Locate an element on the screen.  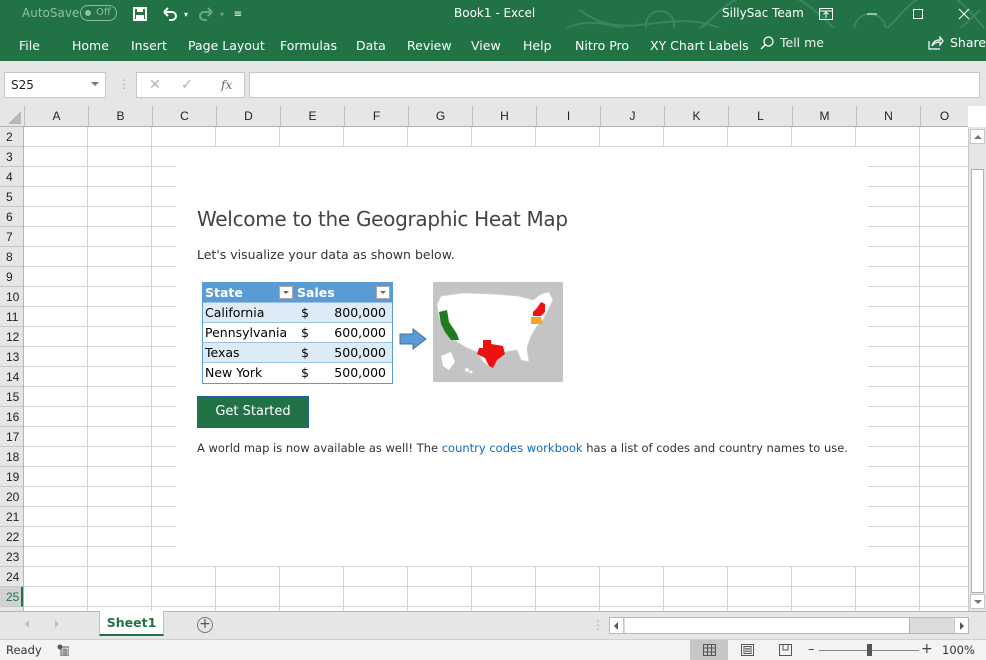
row-header-24: 24 is located at coordinates (11, 577).